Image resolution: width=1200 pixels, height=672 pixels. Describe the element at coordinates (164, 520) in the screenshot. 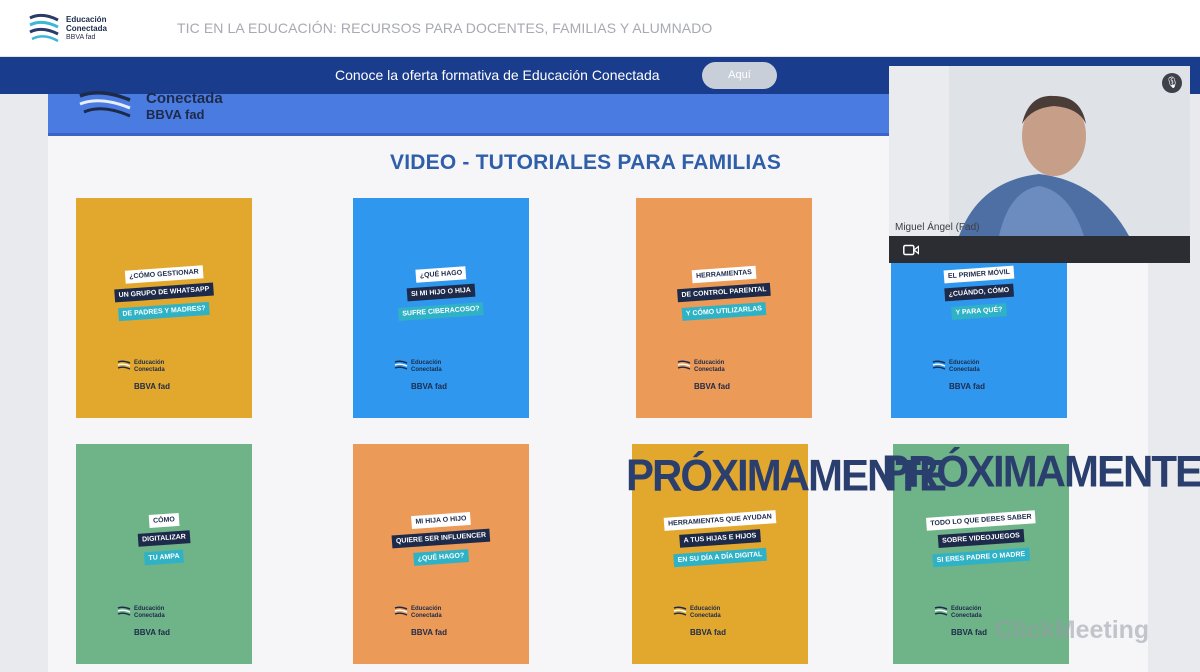

I see `card-line1: Cómo` at that location.